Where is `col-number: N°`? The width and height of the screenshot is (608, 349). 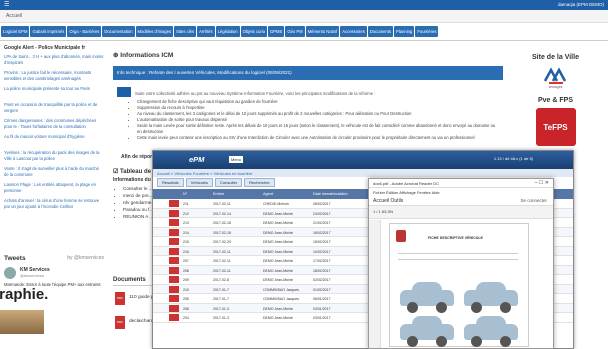
col-number: N° is located at coordinates (185, 194).